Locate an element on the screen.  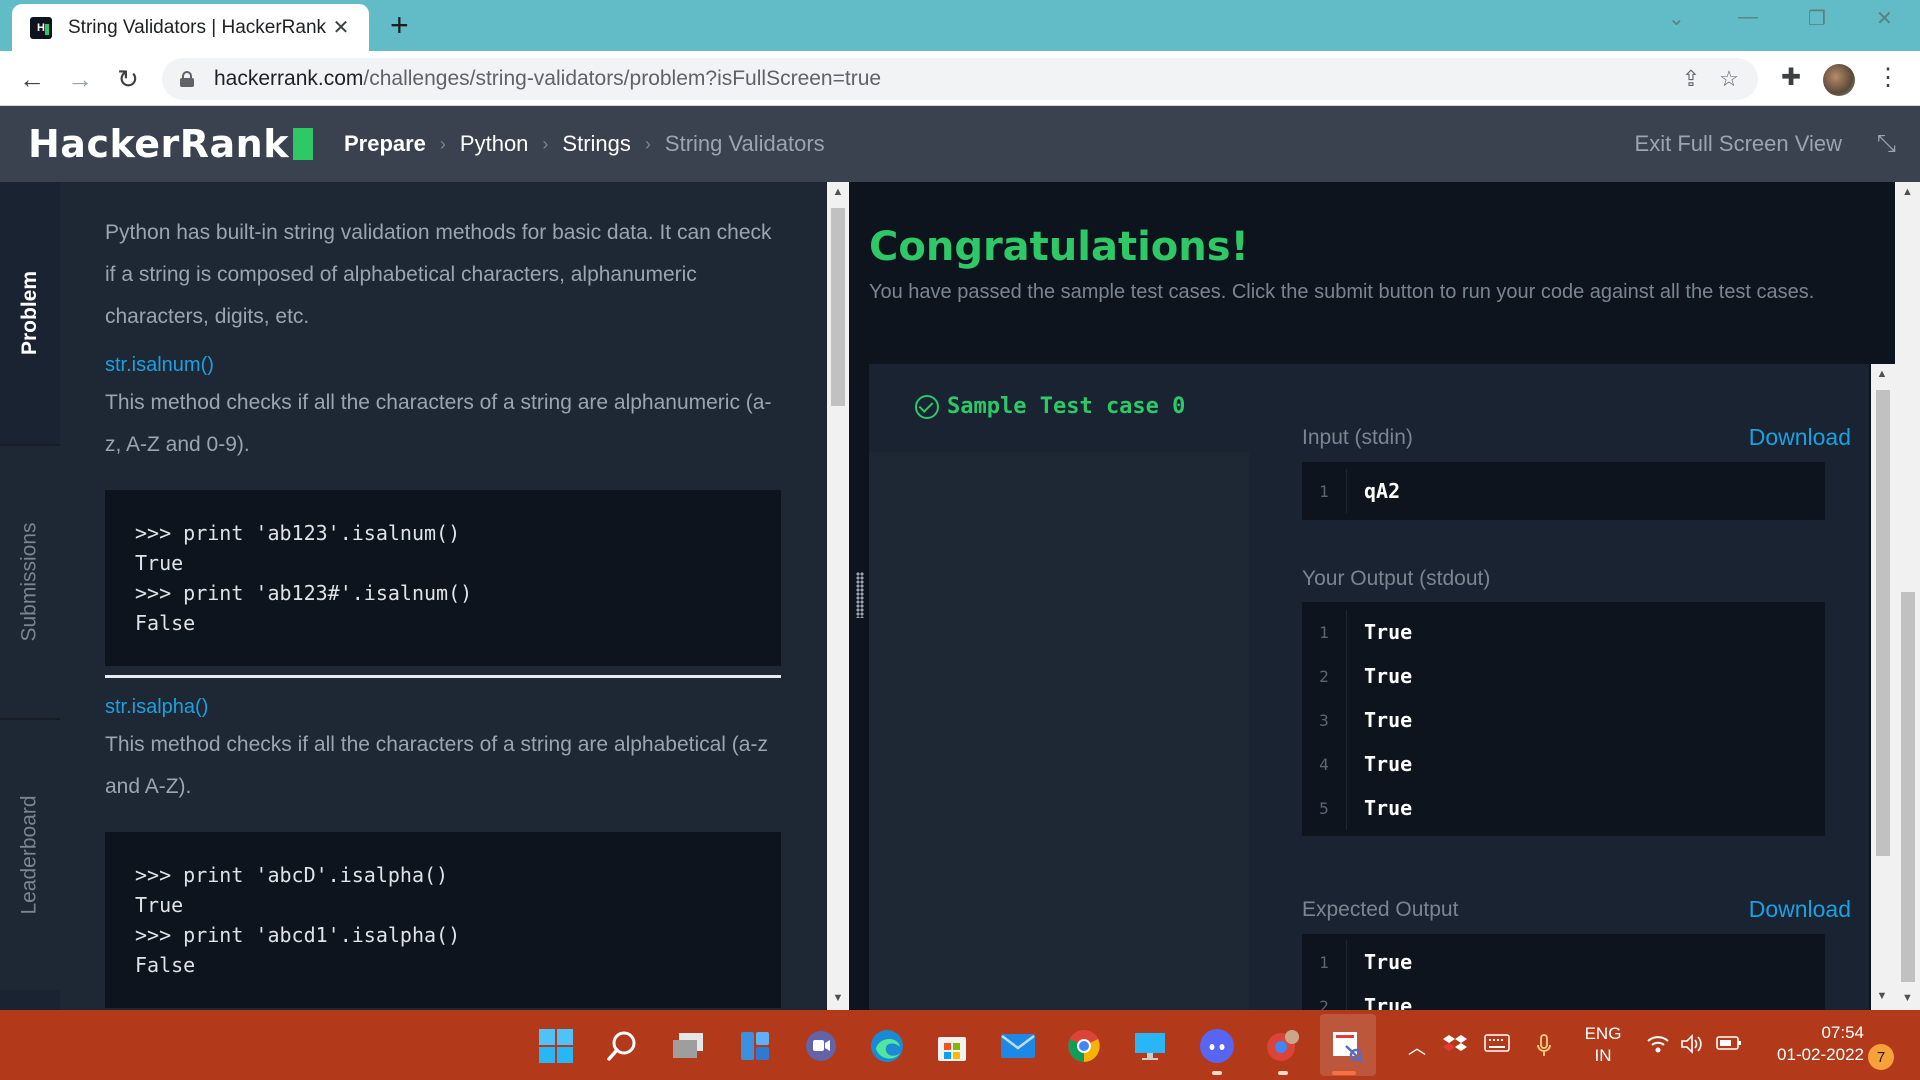
tab-problem-label: Problem is located at coordinates (29, 313).